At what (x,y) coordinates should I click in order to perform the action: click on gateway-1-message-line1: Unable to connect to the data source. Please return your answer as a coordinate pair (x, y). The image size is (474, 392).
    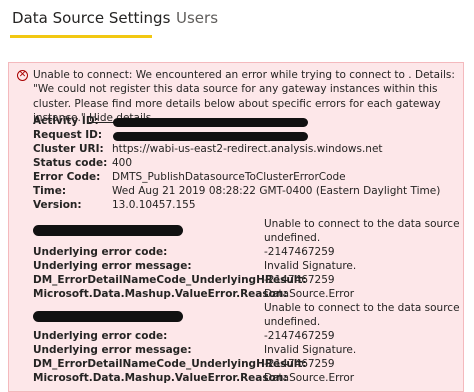
    Looking at the image, I should click on (362, 224).